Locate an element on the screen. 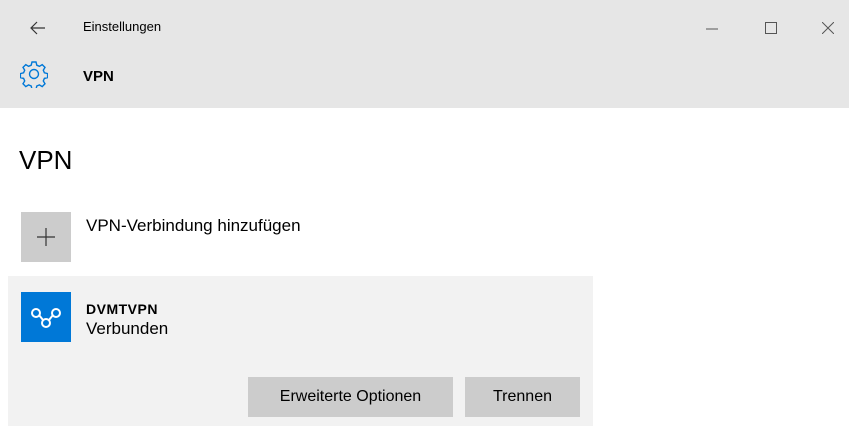 This screenshot has height=428, width=849. vpn-connection-name: DVMTVPN is located at coordinates (122, 309).